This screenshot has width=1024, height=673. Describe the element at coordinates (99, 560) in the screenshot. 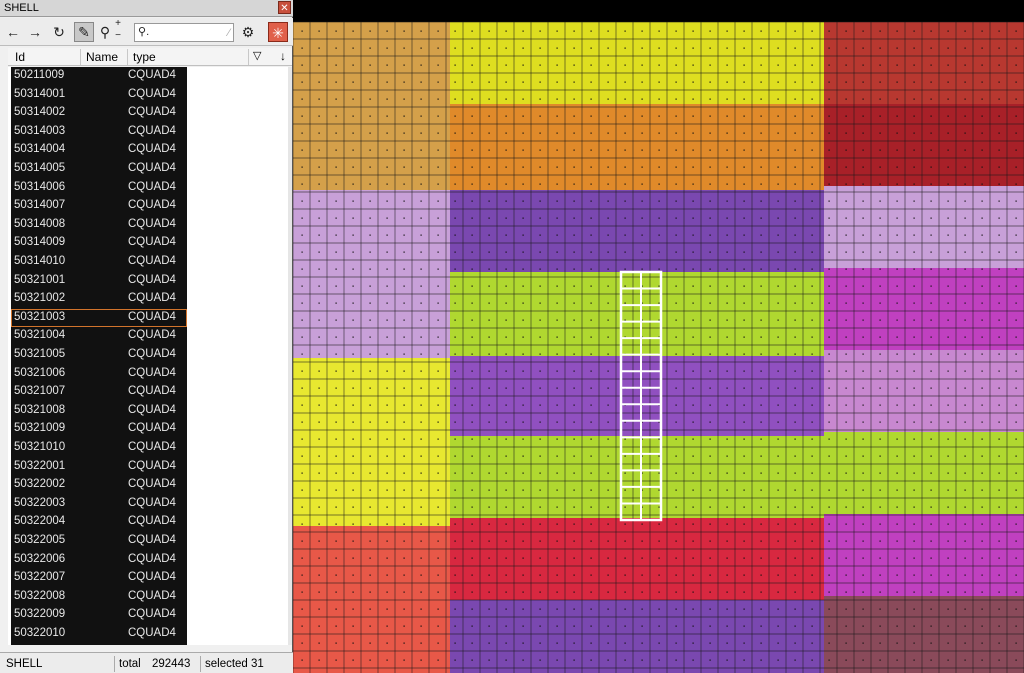

I see `table-row: 50322006 CQUAD4` at that location.